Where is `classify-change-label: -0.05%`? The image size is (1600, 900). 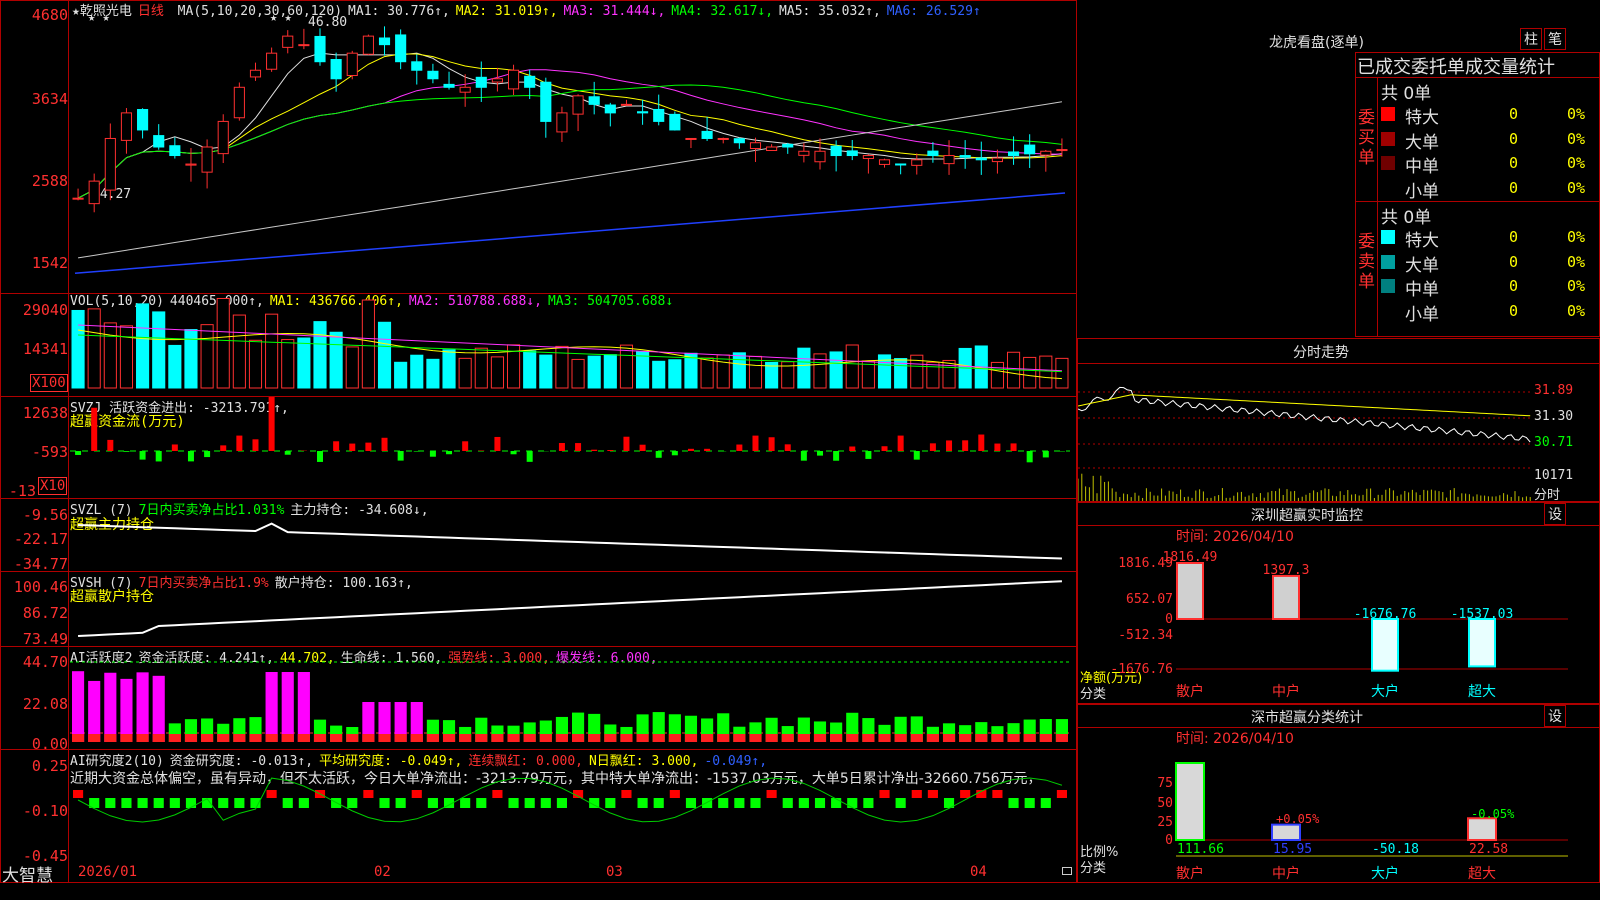 classify-change-label: -0.05% is located at coordinates (1493, 814).